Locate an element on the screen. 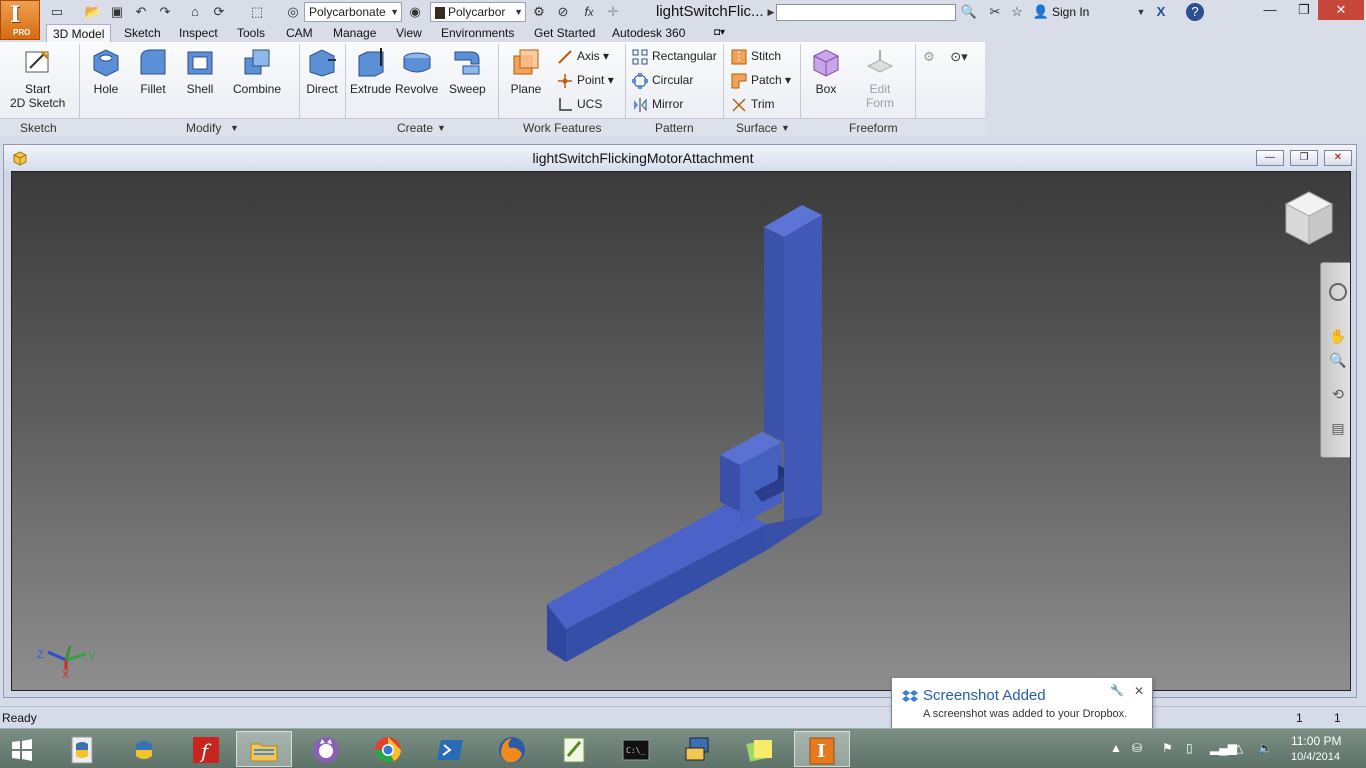 Image resolution: width=1366 pixels, height=768 pixels. update-icon: ⟳ is located at coordinates (219, 12).